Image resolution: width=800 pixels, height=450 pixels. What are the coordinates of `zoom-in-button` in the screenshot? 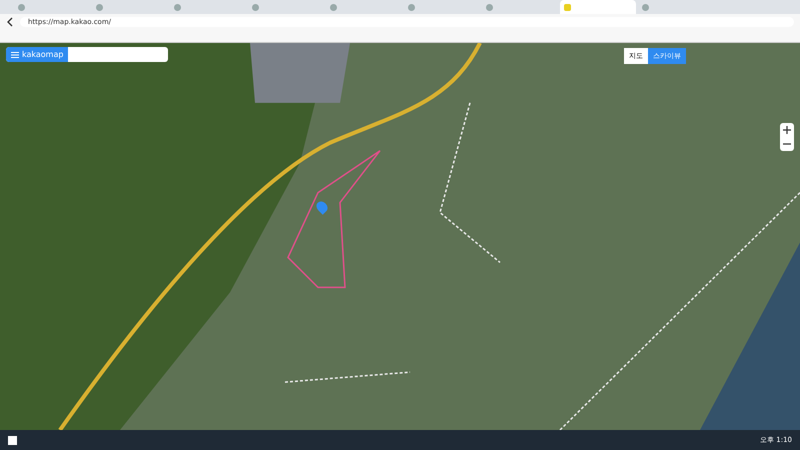 It's located at (787, 130).